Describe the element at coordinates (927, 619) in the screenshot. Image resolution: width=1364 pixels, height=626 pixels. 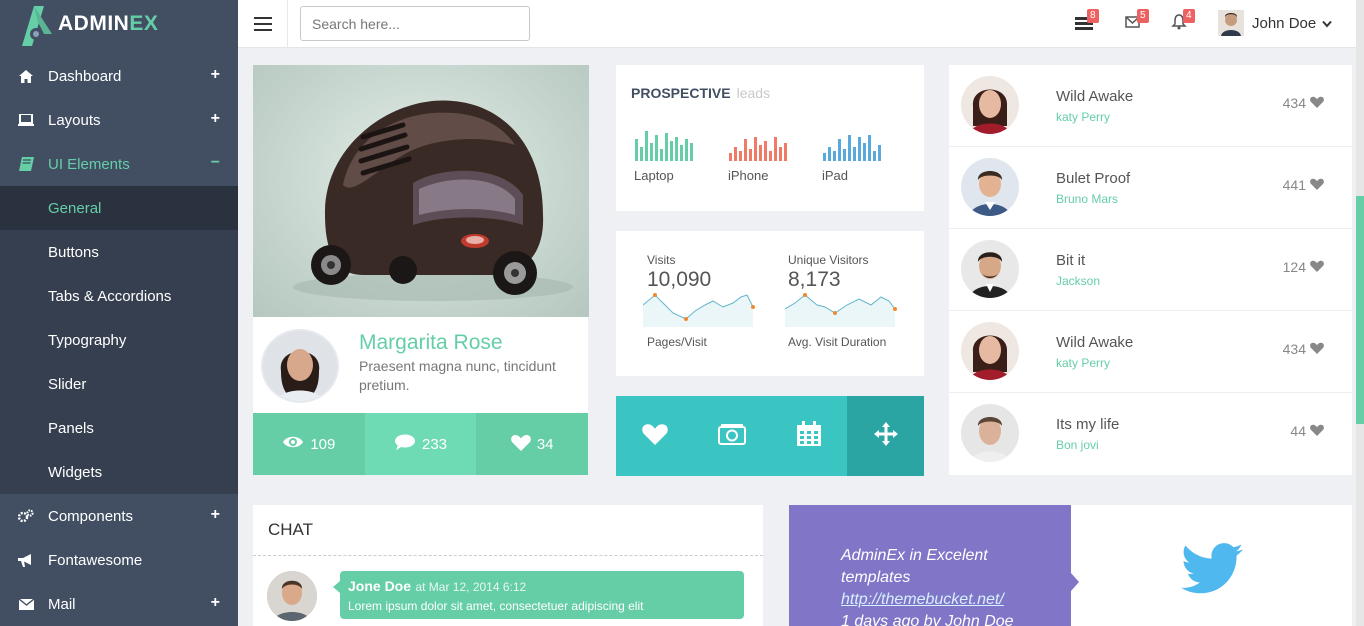
I see `tweet-footer: 1 days ago by John Doe` at that location.